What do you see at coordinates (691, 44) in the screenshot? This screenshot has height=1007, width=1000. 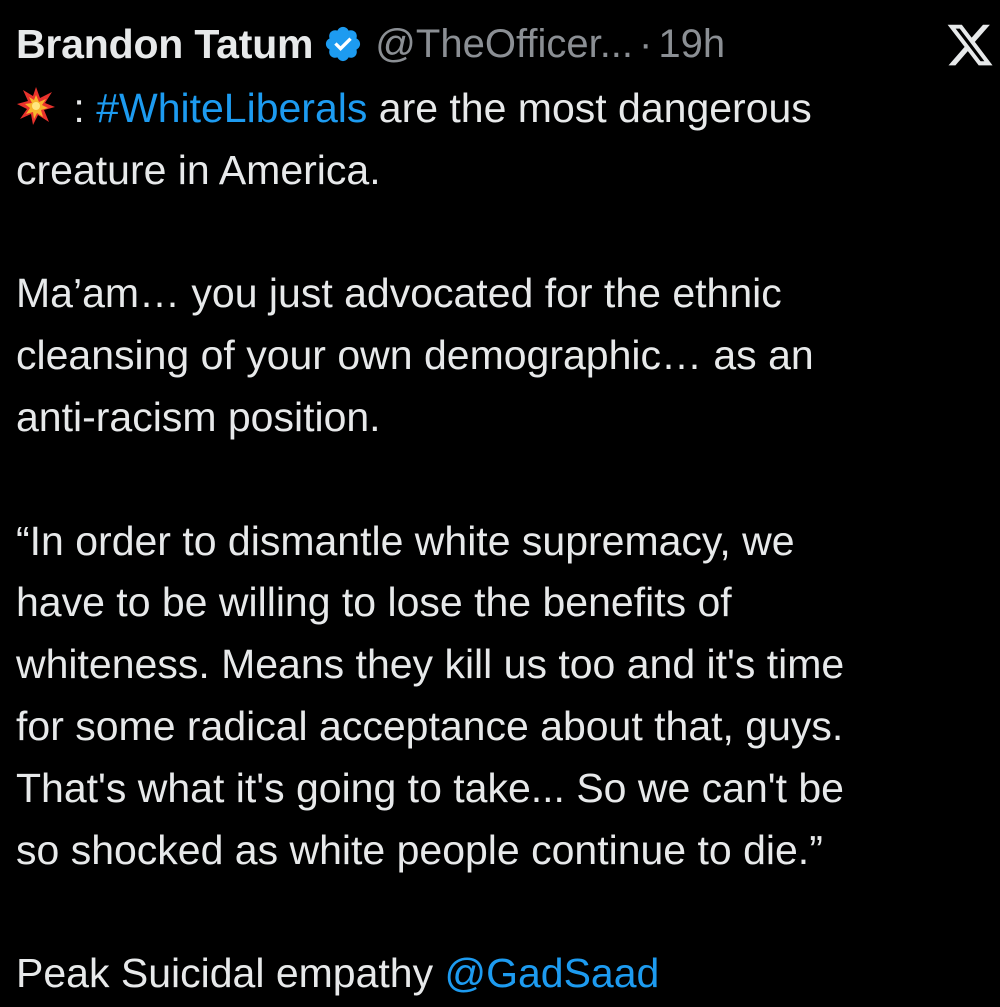 I see `tweet-timestamp: 19h` at bounding box center [691, 44].